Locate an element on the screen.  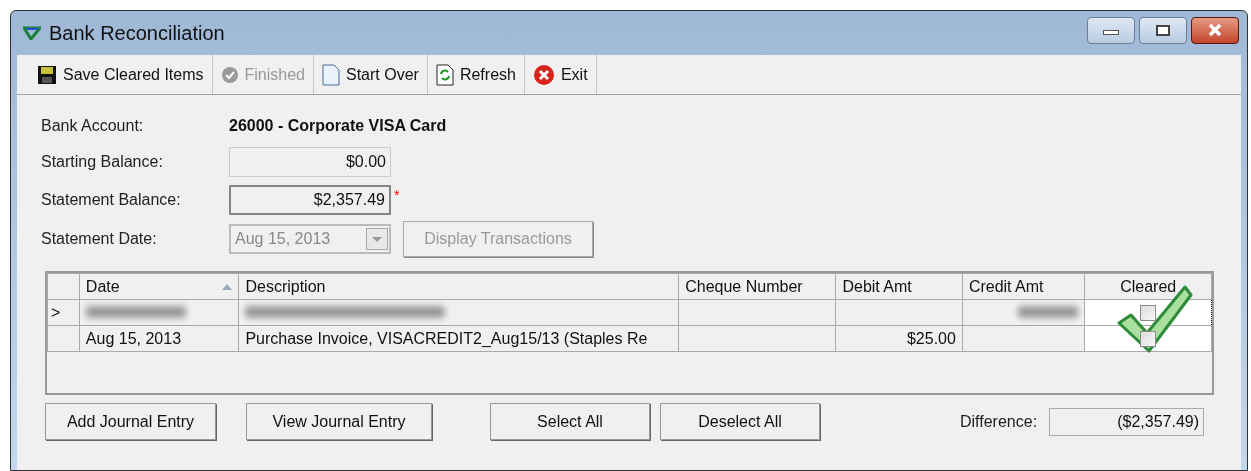
add-journal-entry-button: Add Journal Entry is located at coordinates (130, 421).